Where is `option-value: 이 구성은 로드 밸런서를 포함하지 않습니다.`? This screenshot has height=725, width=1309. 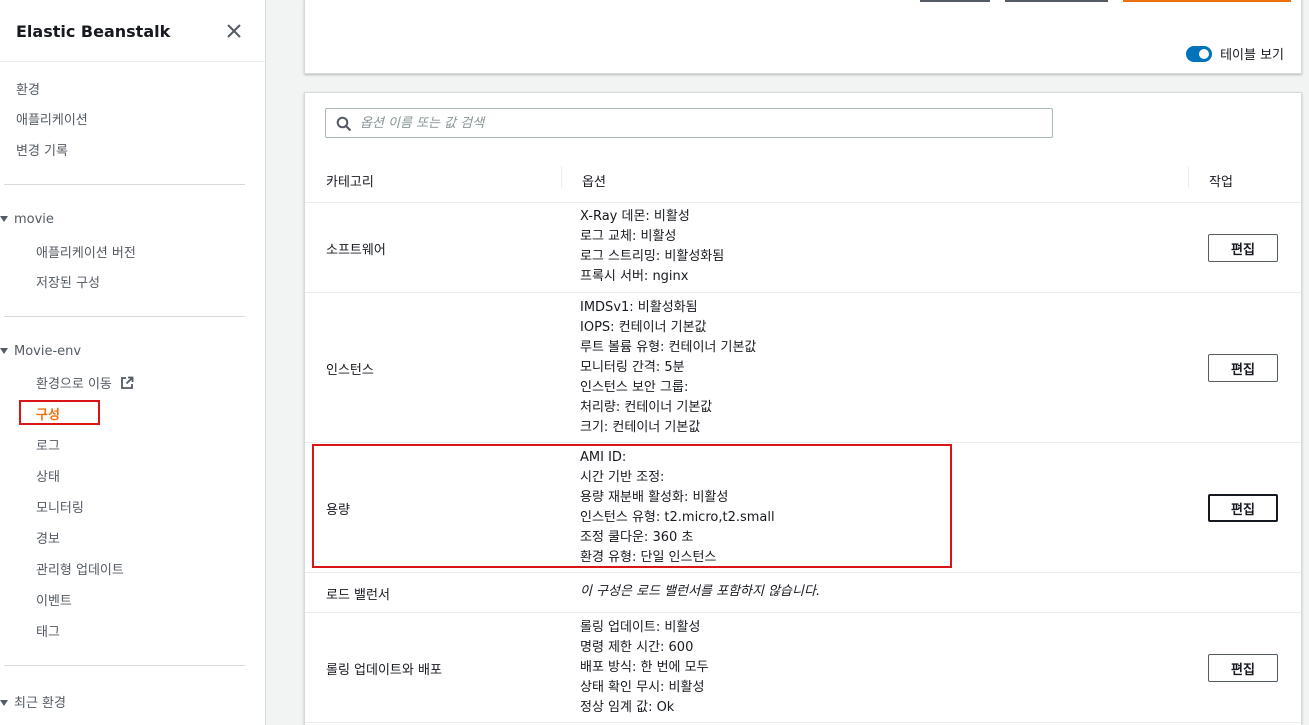
option-value: 이 구성은 로드 밸런서를 포함하지 않습니다. is located at coordinates (700, 591).